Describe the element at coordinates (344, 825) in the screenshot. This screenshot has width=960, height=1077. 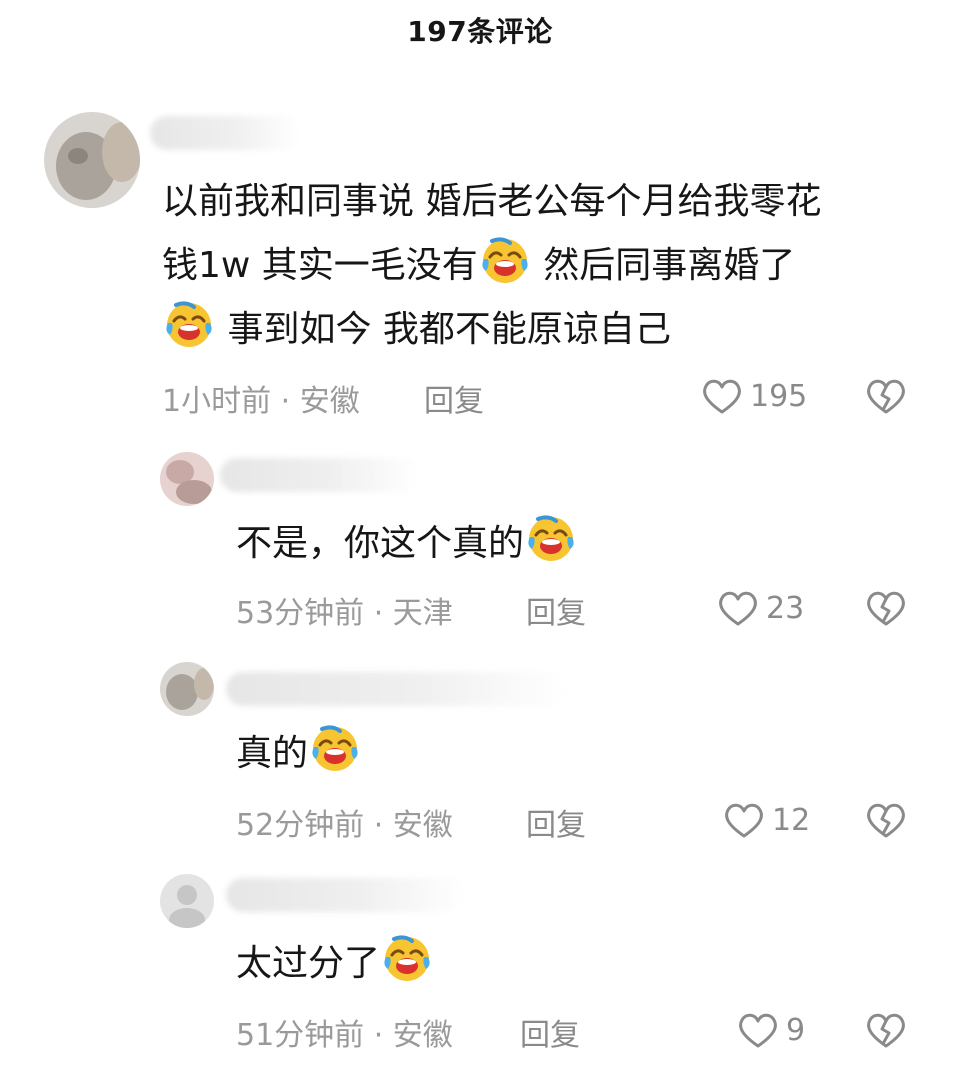
I see `comment-time-location: 52分钟前 · 安徽` at that location.